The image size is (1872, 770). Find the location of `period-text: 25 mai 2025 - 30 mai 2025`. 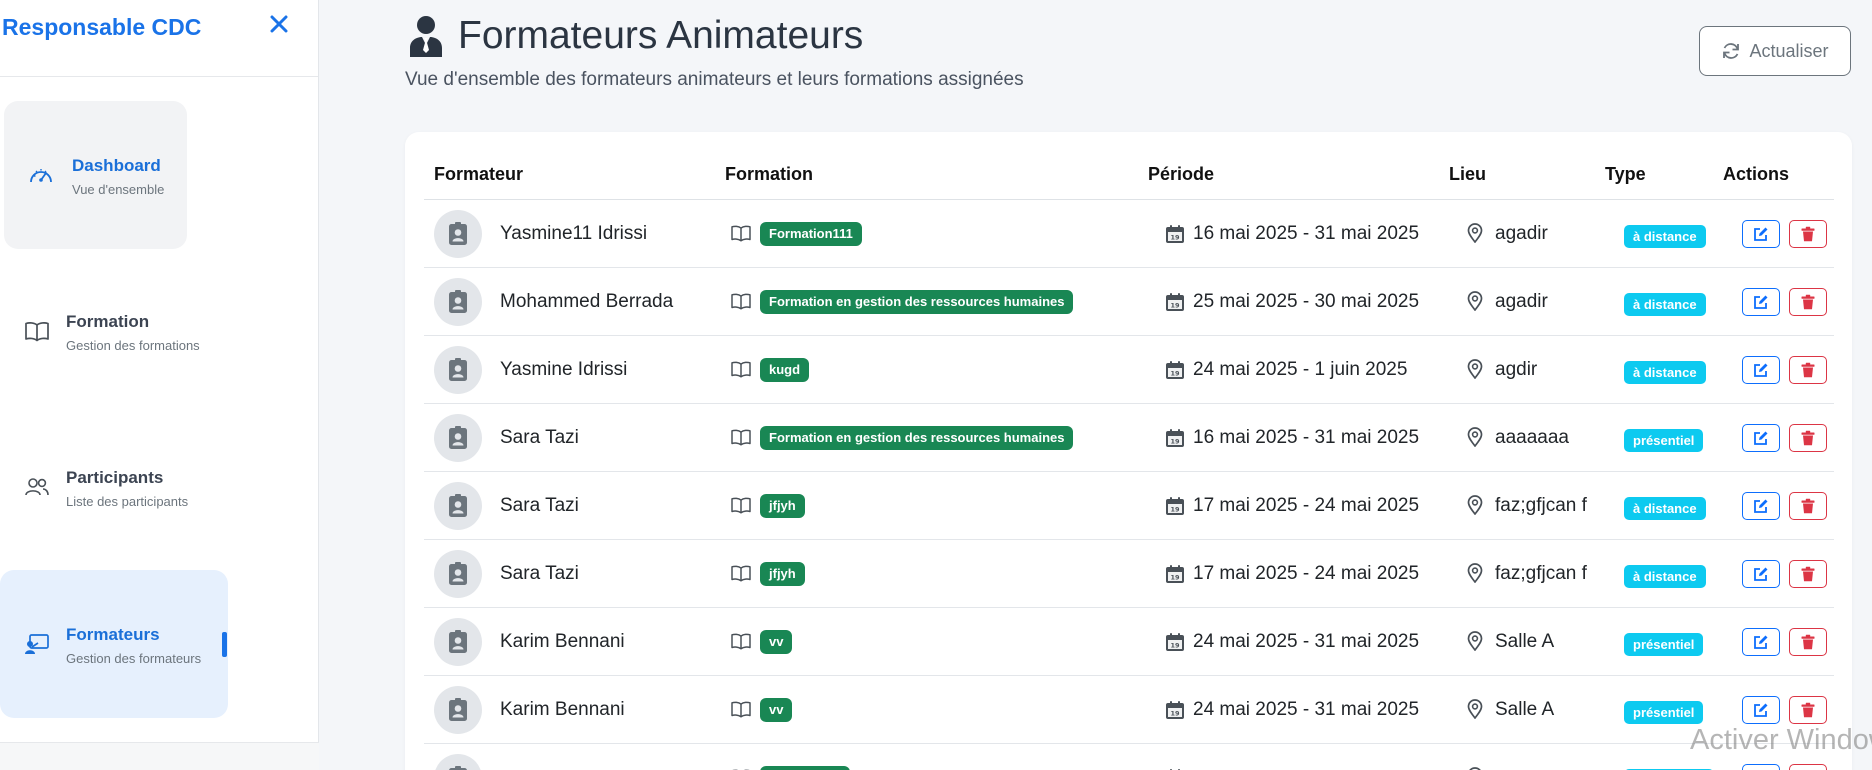

period-text: 25 mai 2025 - 30 mai 2025 is located at coordinates (1306, 301).